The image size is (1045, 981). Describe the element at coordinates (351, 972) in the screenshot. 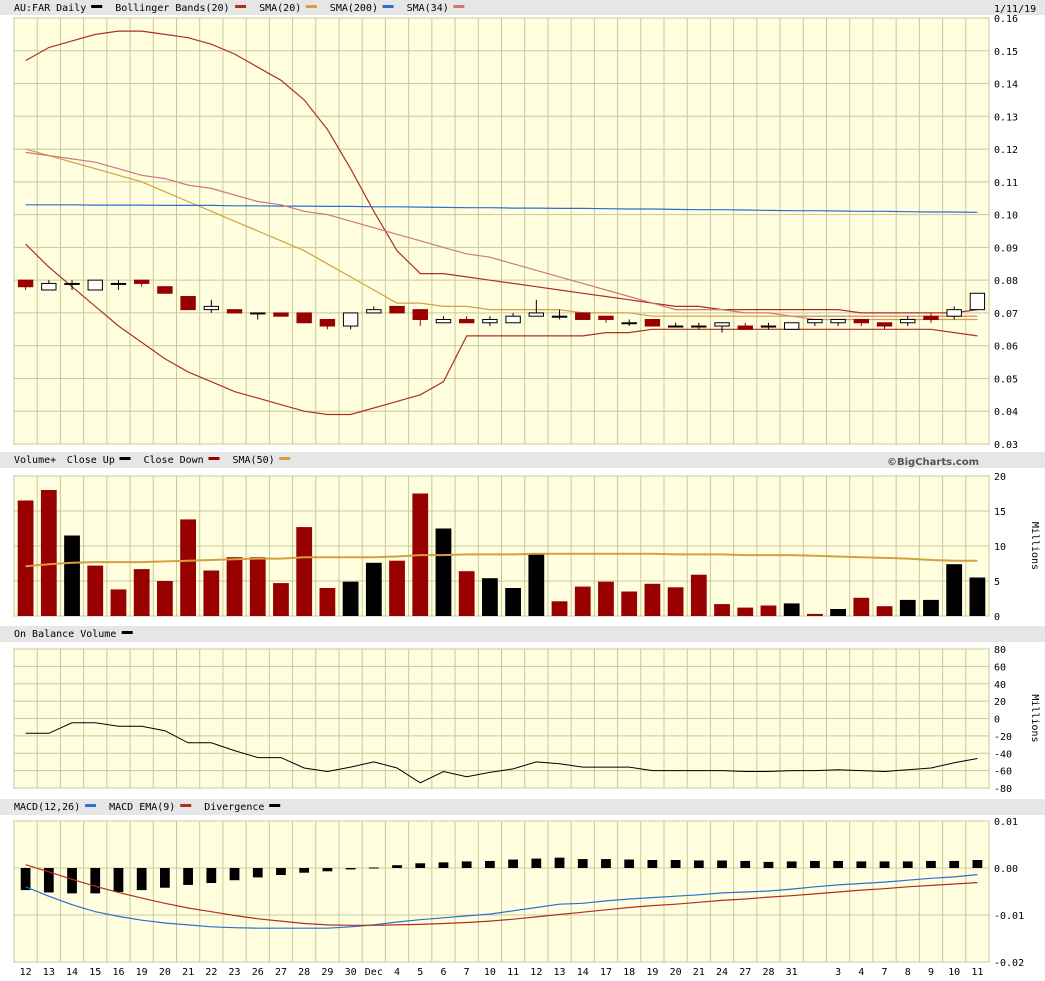

I see `x-tick-label: 30` at that location.